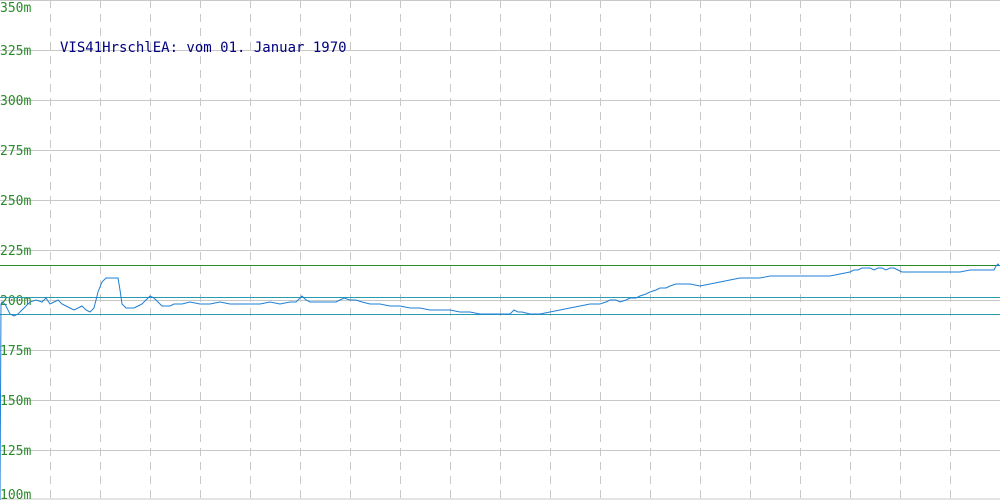 This screenshot has height=500, width=1000. What do you see at coordinates (15, 401) in the screenshot?
I see `y-tick-label: 150m` at bounding box center [15, 401].